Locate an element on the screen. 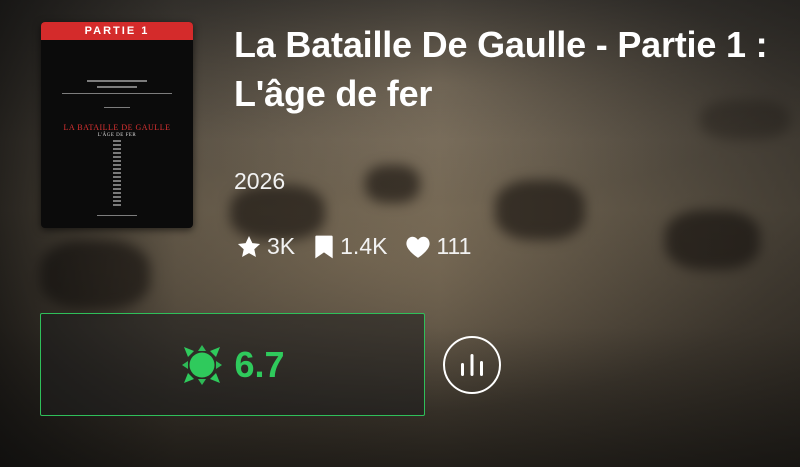 This screenshot has width=800, height=467. bookmarks-count: 1.4K is located at coordinates (364, 246).